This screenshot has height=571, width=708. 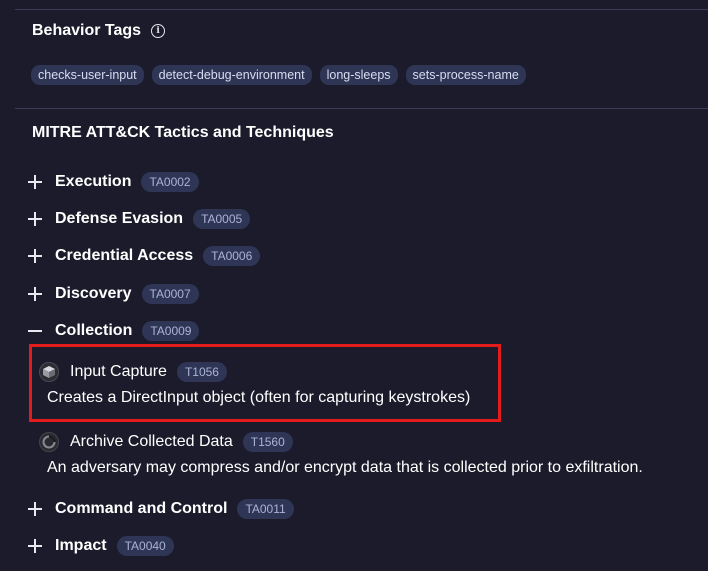 I want to click on section-divider, so click(x=361, y=108).